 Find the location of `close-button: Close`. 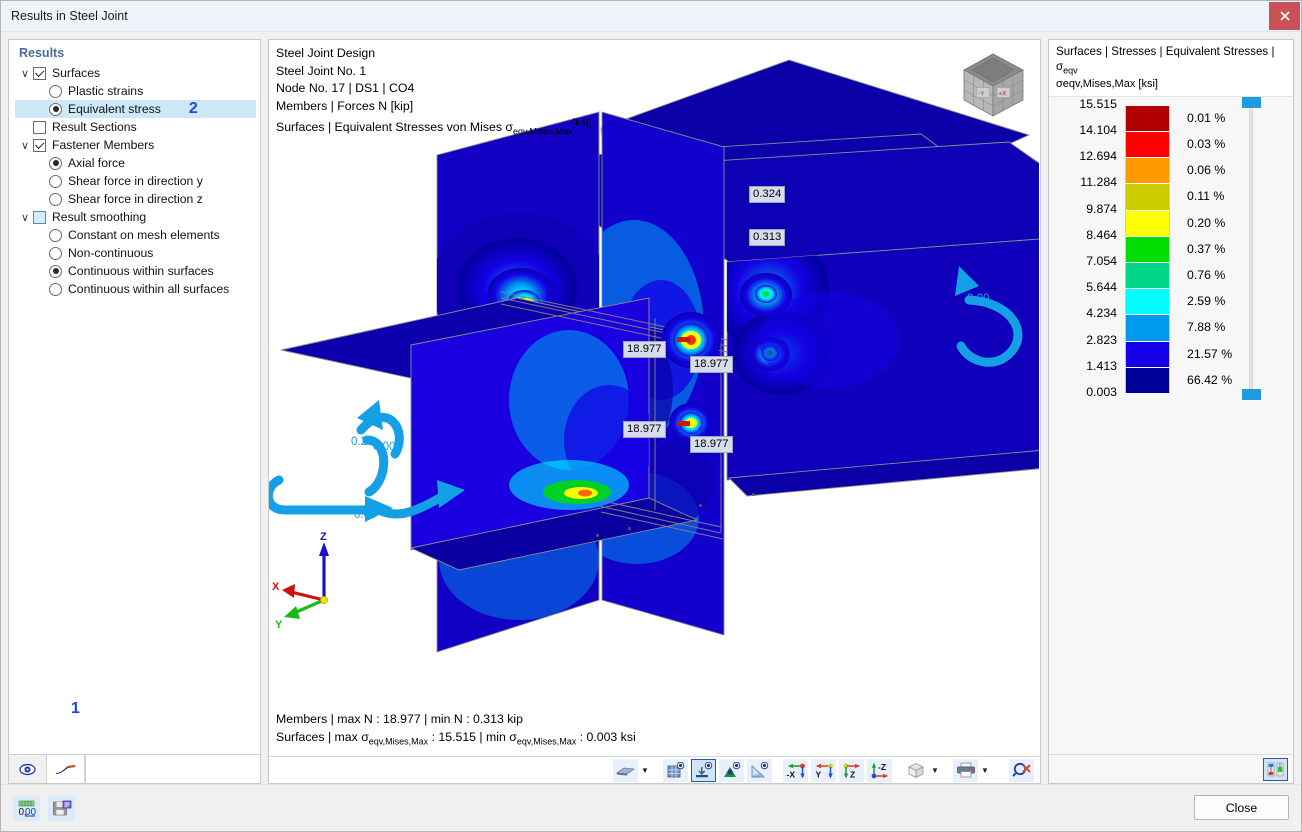

close-button: Close is located at coordinates (1241, 807).